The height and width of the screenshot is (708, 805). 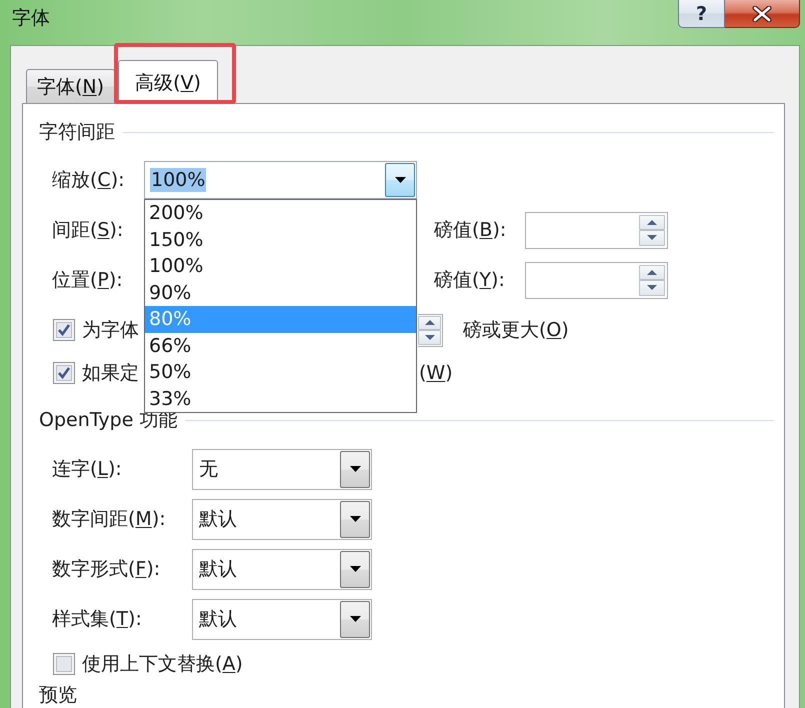 I want to click on checkbox-label: 使用上下文替换(A), so click(x=162, y=664).